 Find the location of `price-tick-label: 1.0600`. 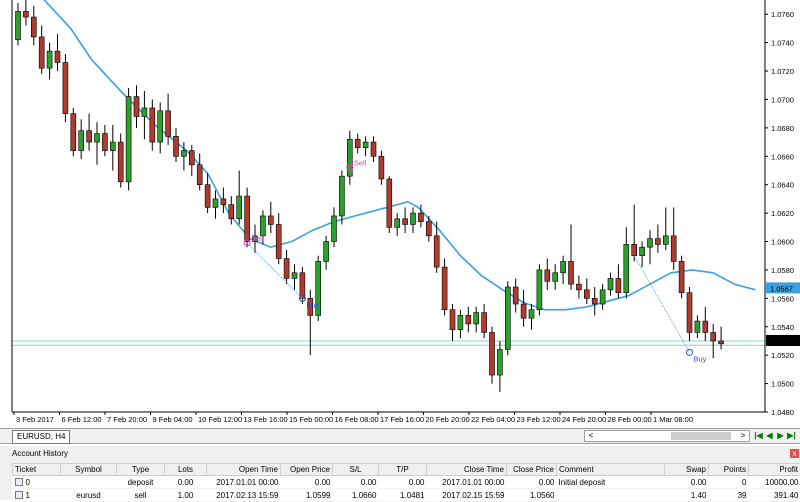

price-tick-label: 1.0600 is located at coordinates (782, 242).